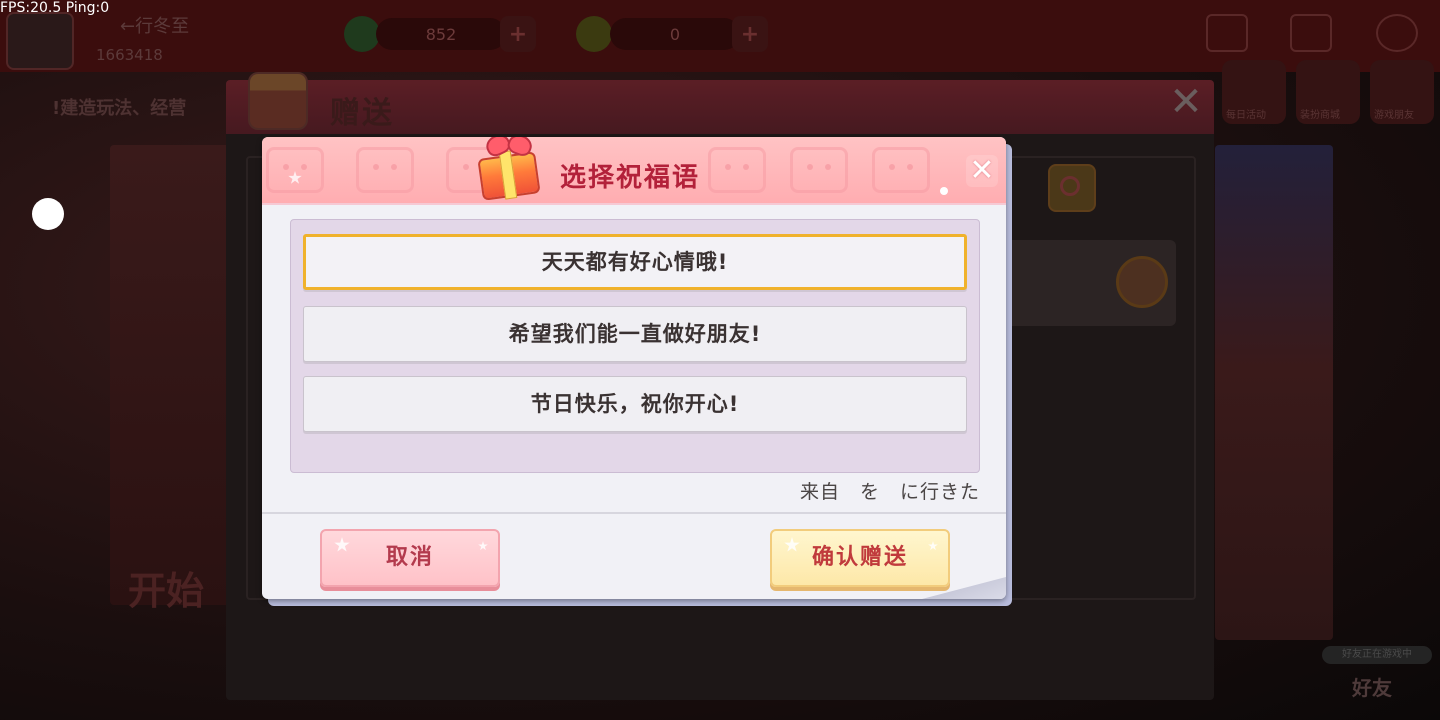  Describe the element at coordinates (889, 492) in the screenshot. I see `sender-line: 来自 を に行きた` at that location.